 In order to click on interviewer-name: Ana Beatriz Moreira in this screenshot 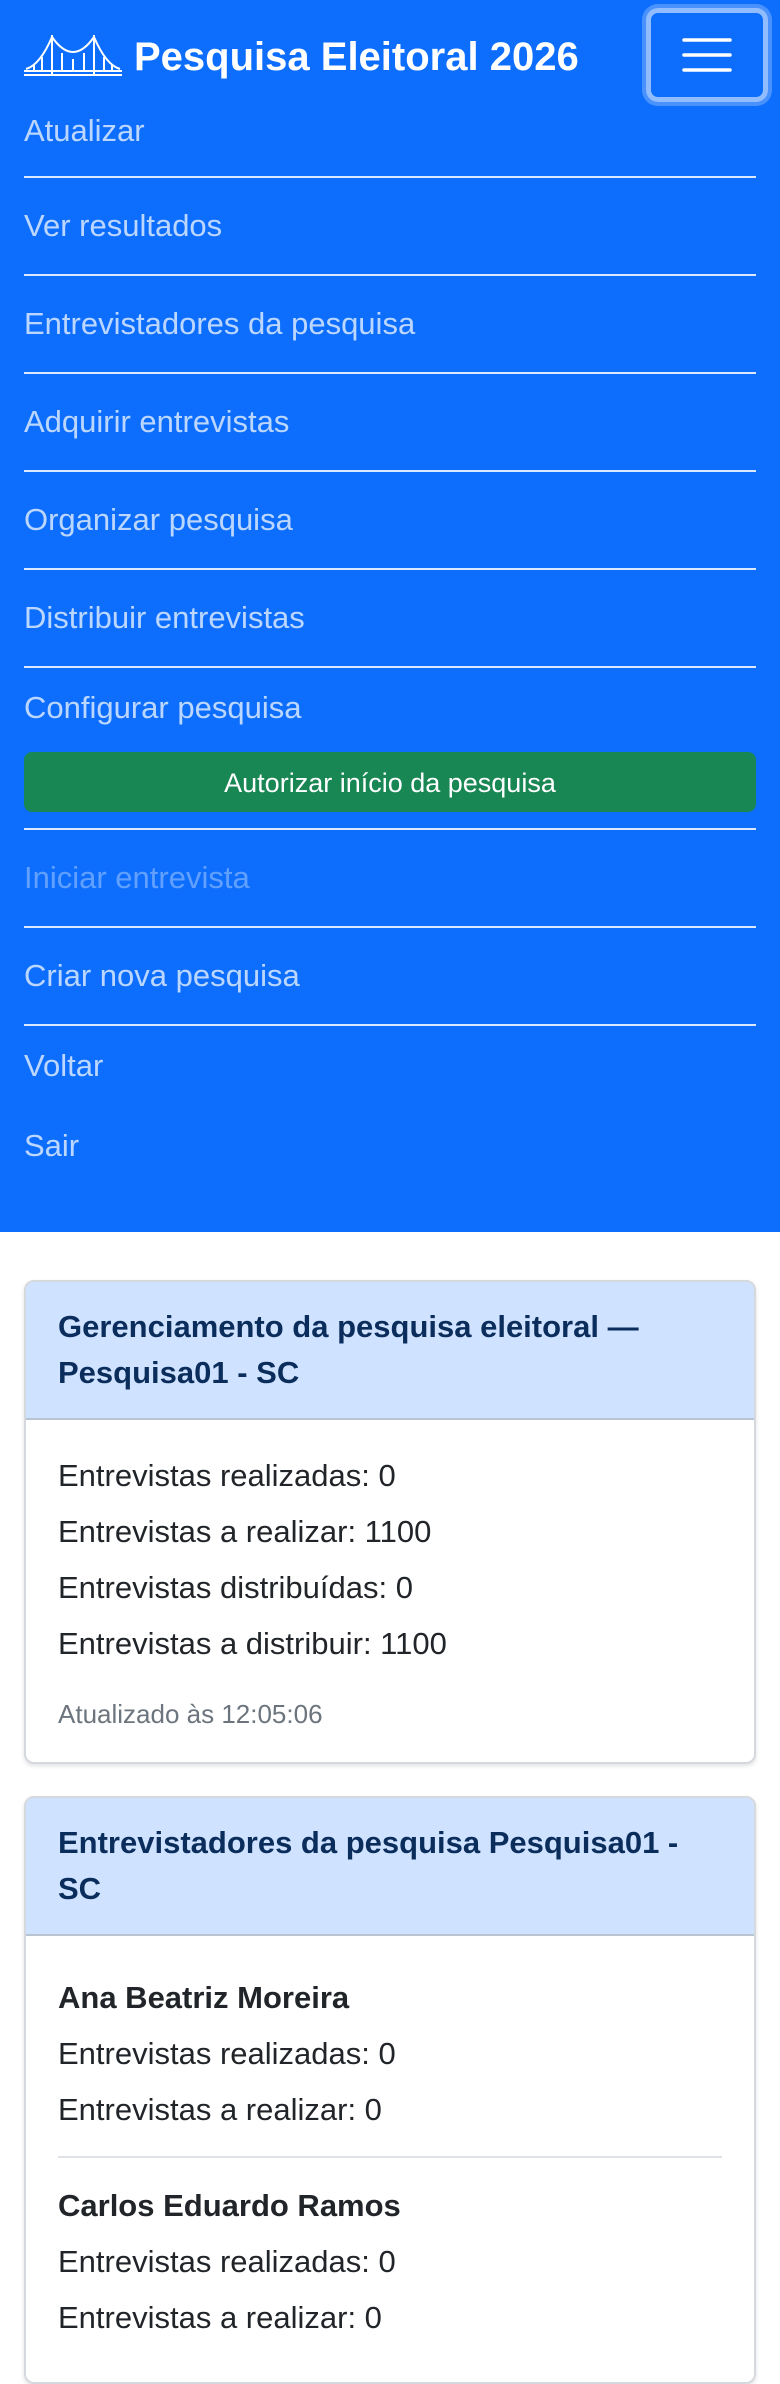, I will do `click(204, 1997)`.